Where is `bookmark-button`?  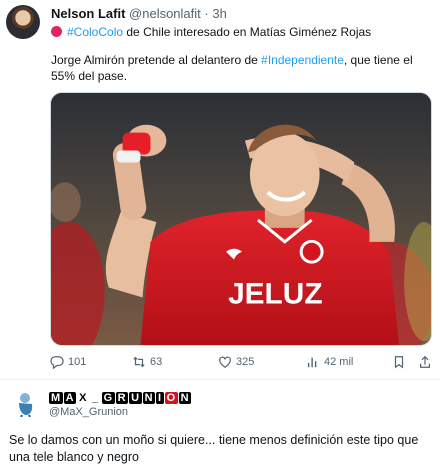
bookmark-button is located at coordinates (399, 362).